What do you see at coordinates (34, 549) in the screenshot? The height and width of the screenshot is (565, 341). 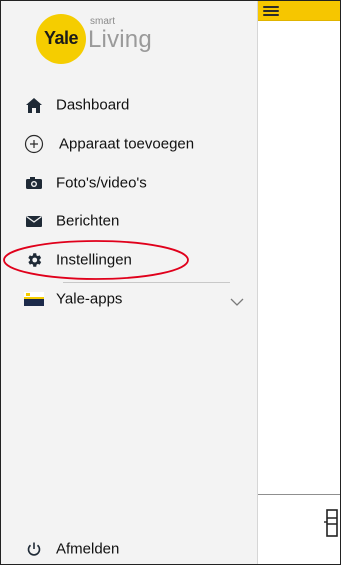 I see `power-icon` at bounding box center [34, 549].